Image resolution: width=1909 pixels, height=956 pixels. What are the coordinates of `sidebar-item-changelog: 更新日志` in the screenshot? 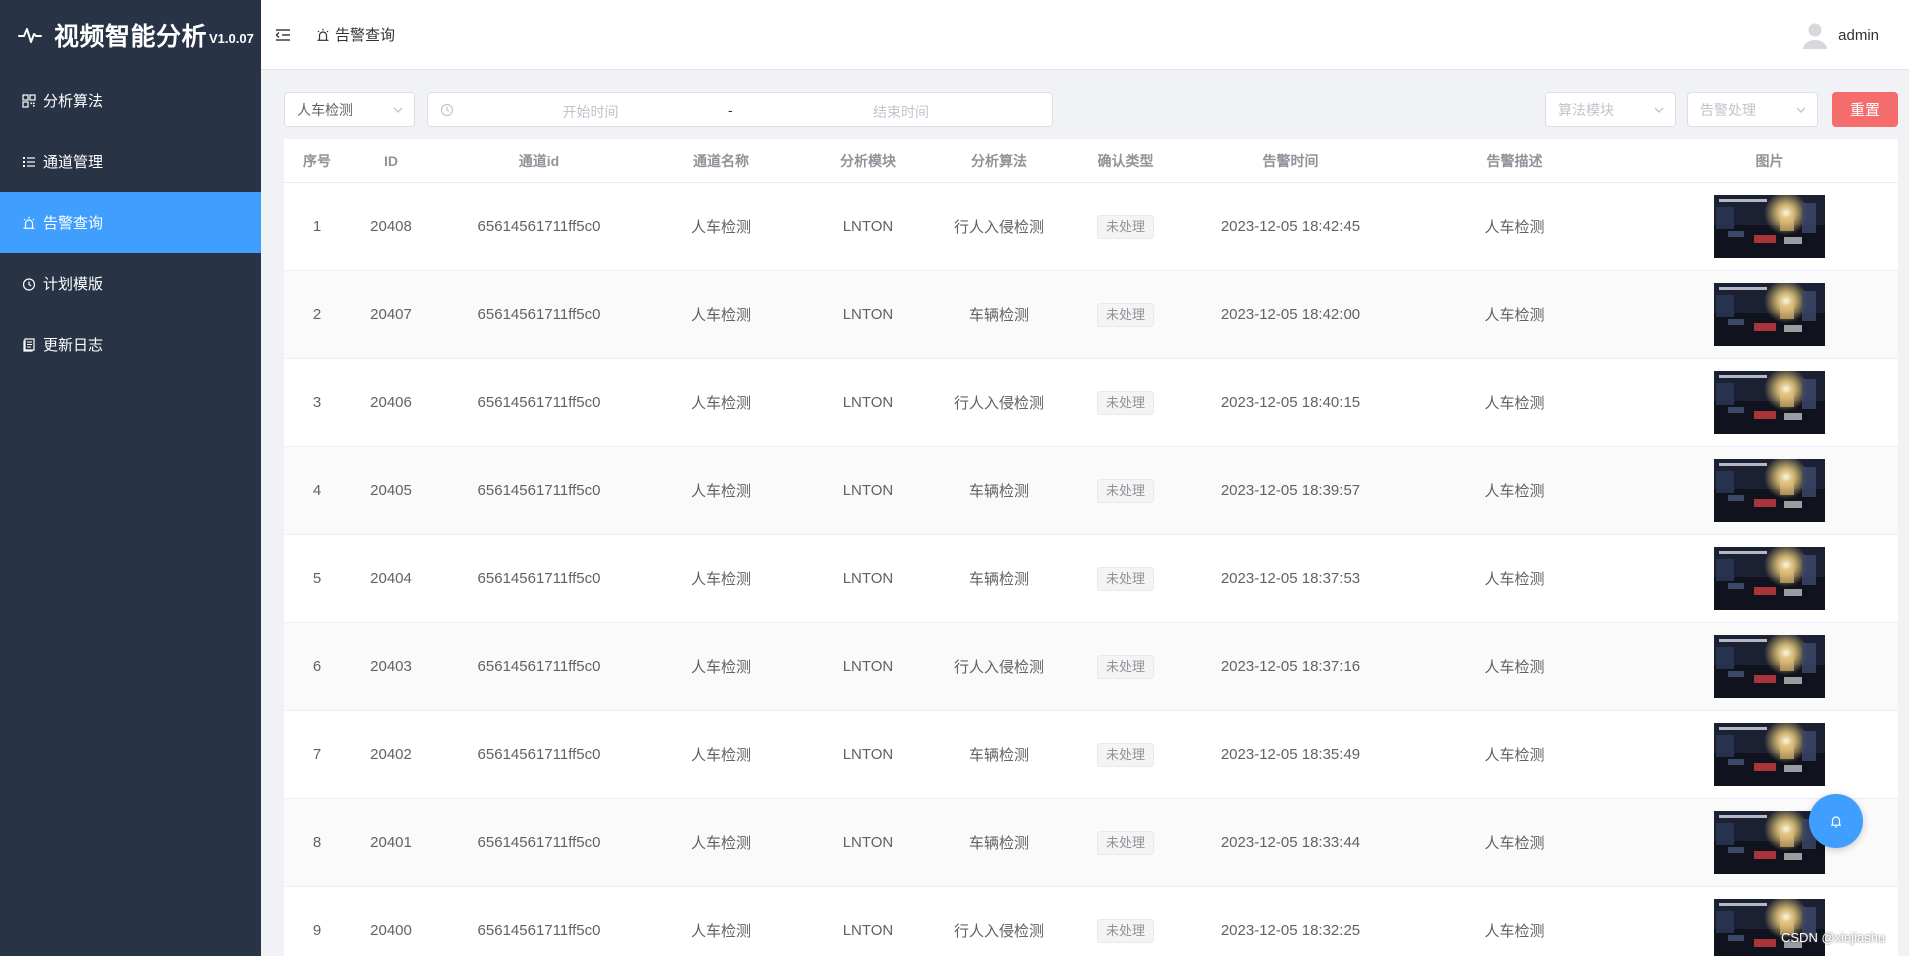 It's located at (130, 344).